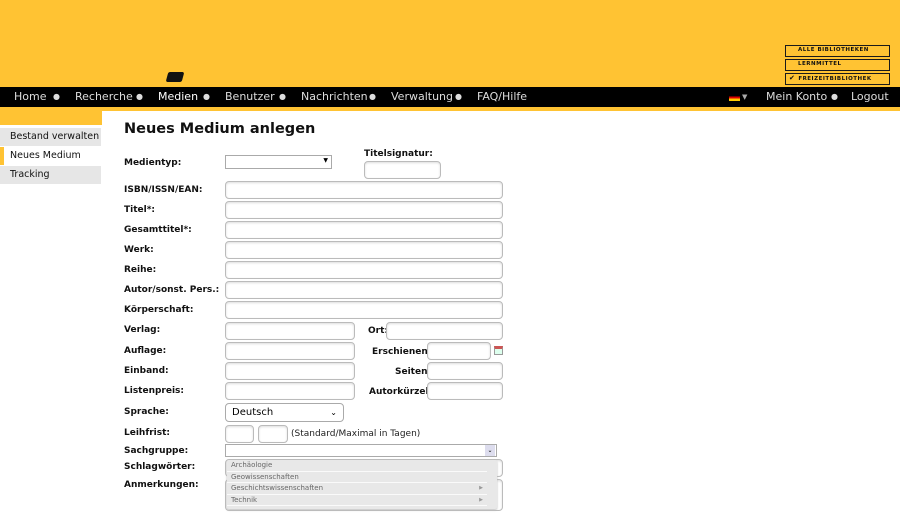  Describe the element at coordinates (364, 210) in the screenshot. I see `titel-input` at that location.